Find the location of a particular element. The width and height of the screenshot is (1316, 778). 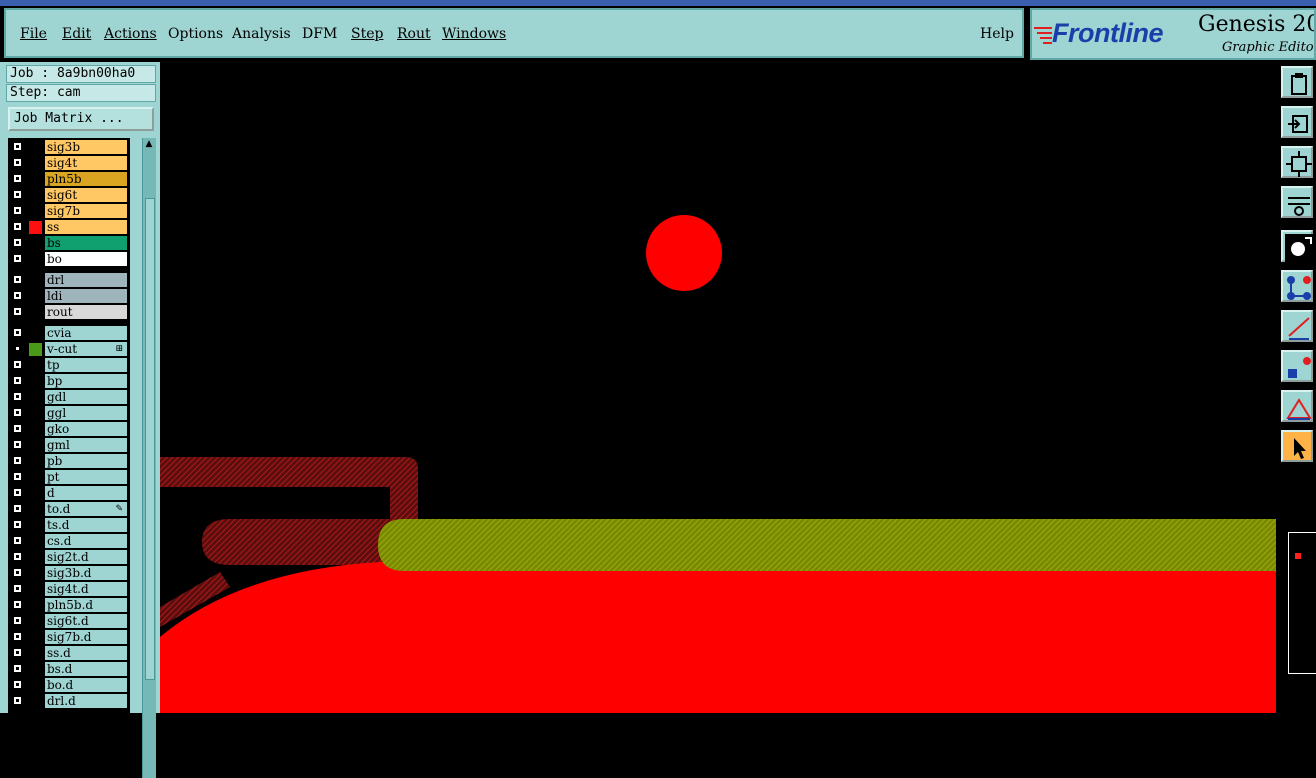

layer-row-gko: gko is located at coordinates (69, 429).